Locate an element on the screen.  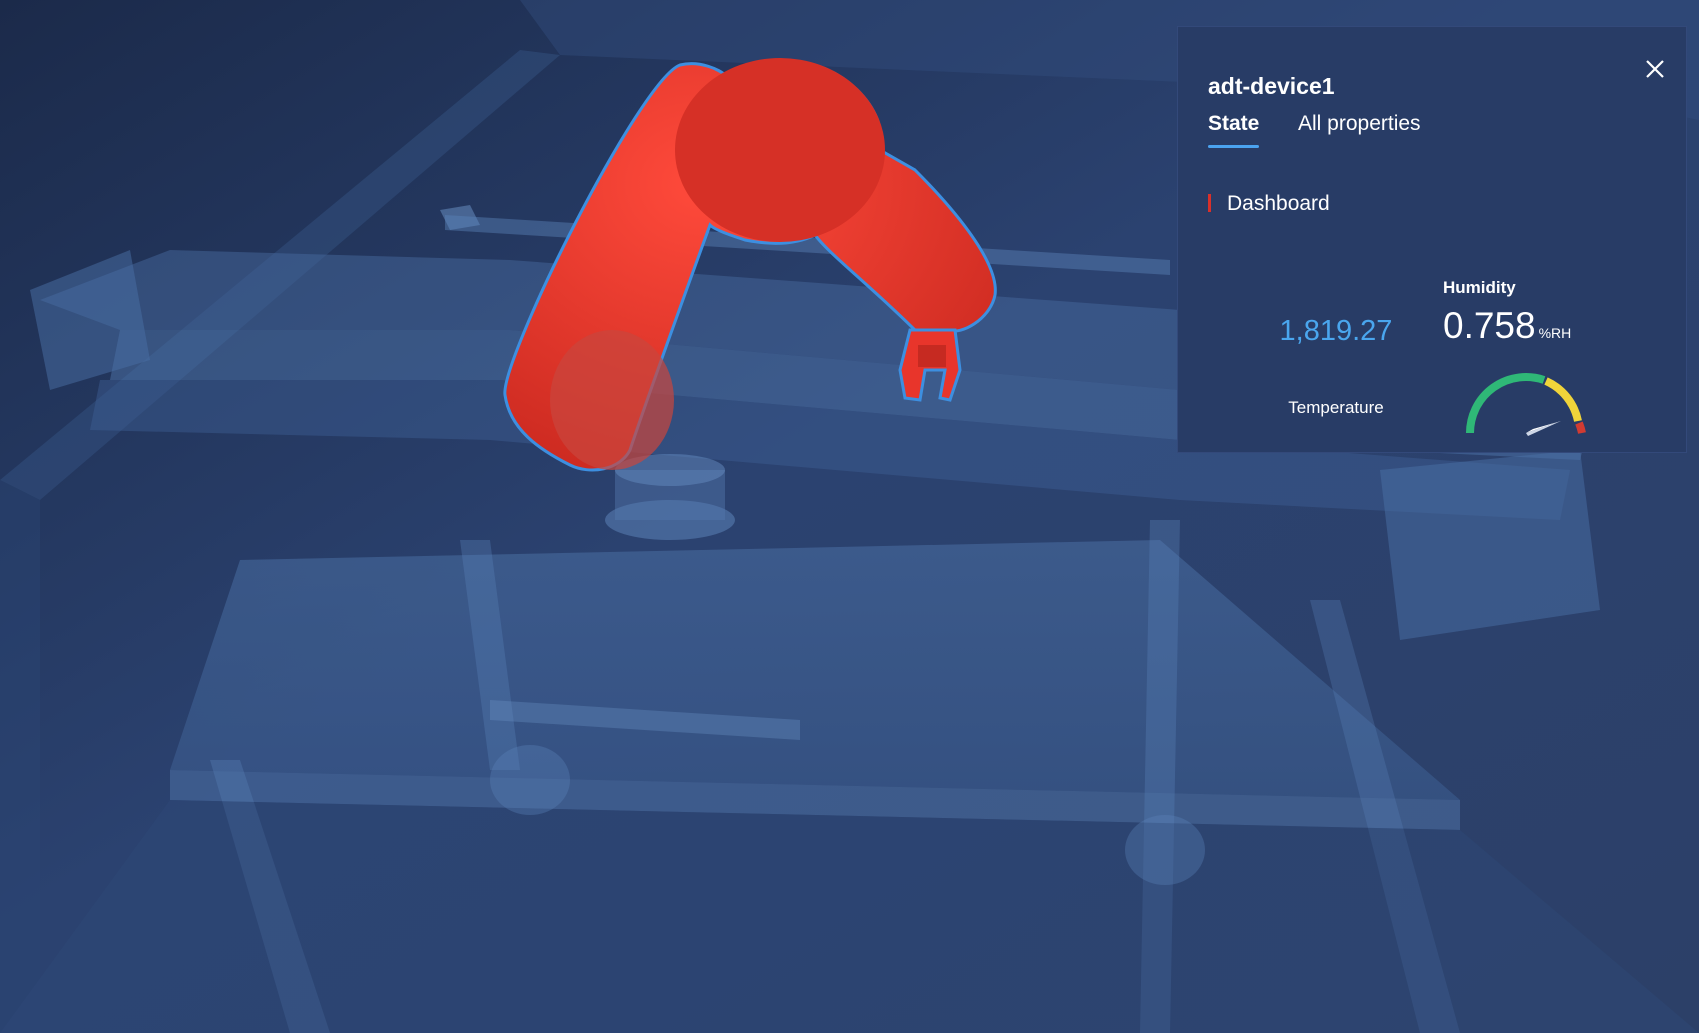
humidity-gauge is located at coordinates (1526, 404).